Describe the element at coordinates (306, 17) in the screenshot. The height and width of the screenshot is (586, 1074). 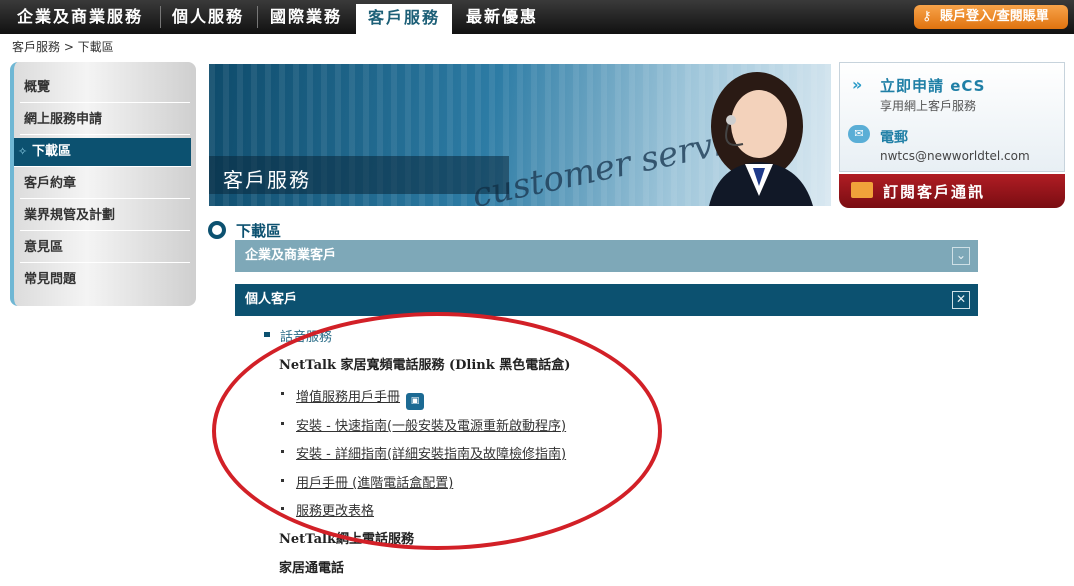
I see `tab-international: 國際業務` at that location.